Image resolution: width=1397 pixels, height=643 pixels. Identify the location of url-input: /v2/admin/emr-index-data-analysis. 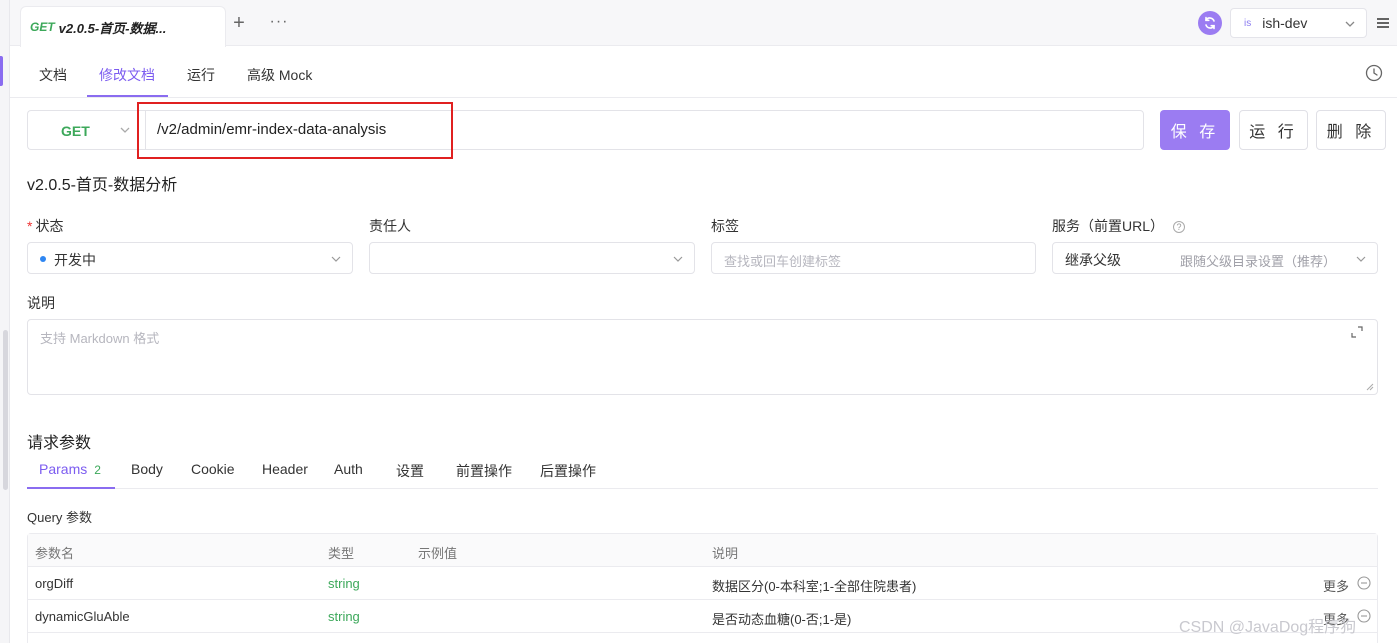
(644, 130).